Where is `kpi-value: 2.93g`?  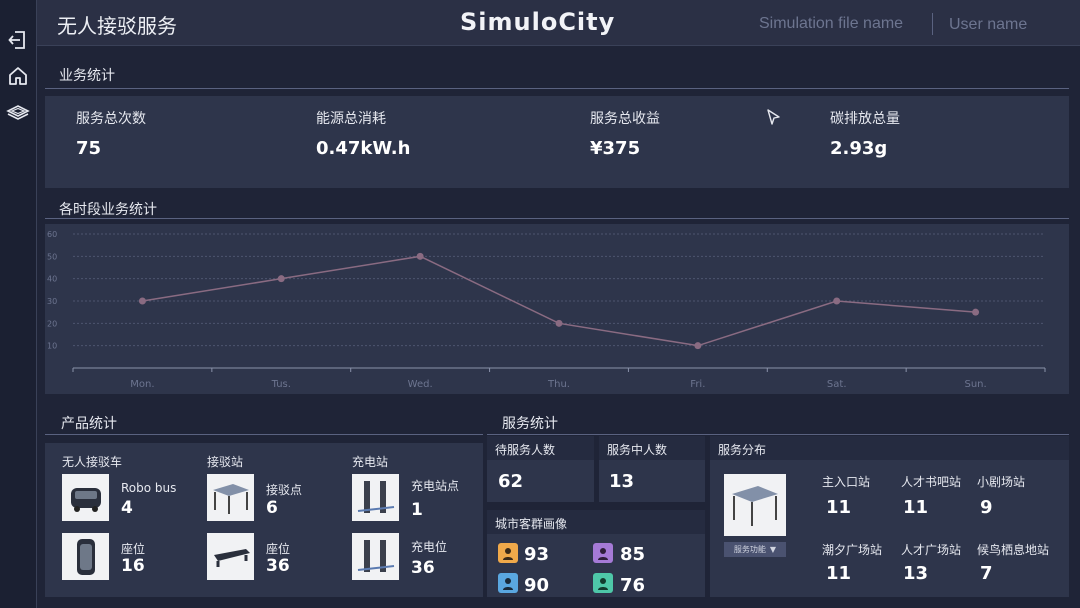
kpi-value: 2.93g is located at coordinates (859, 148).